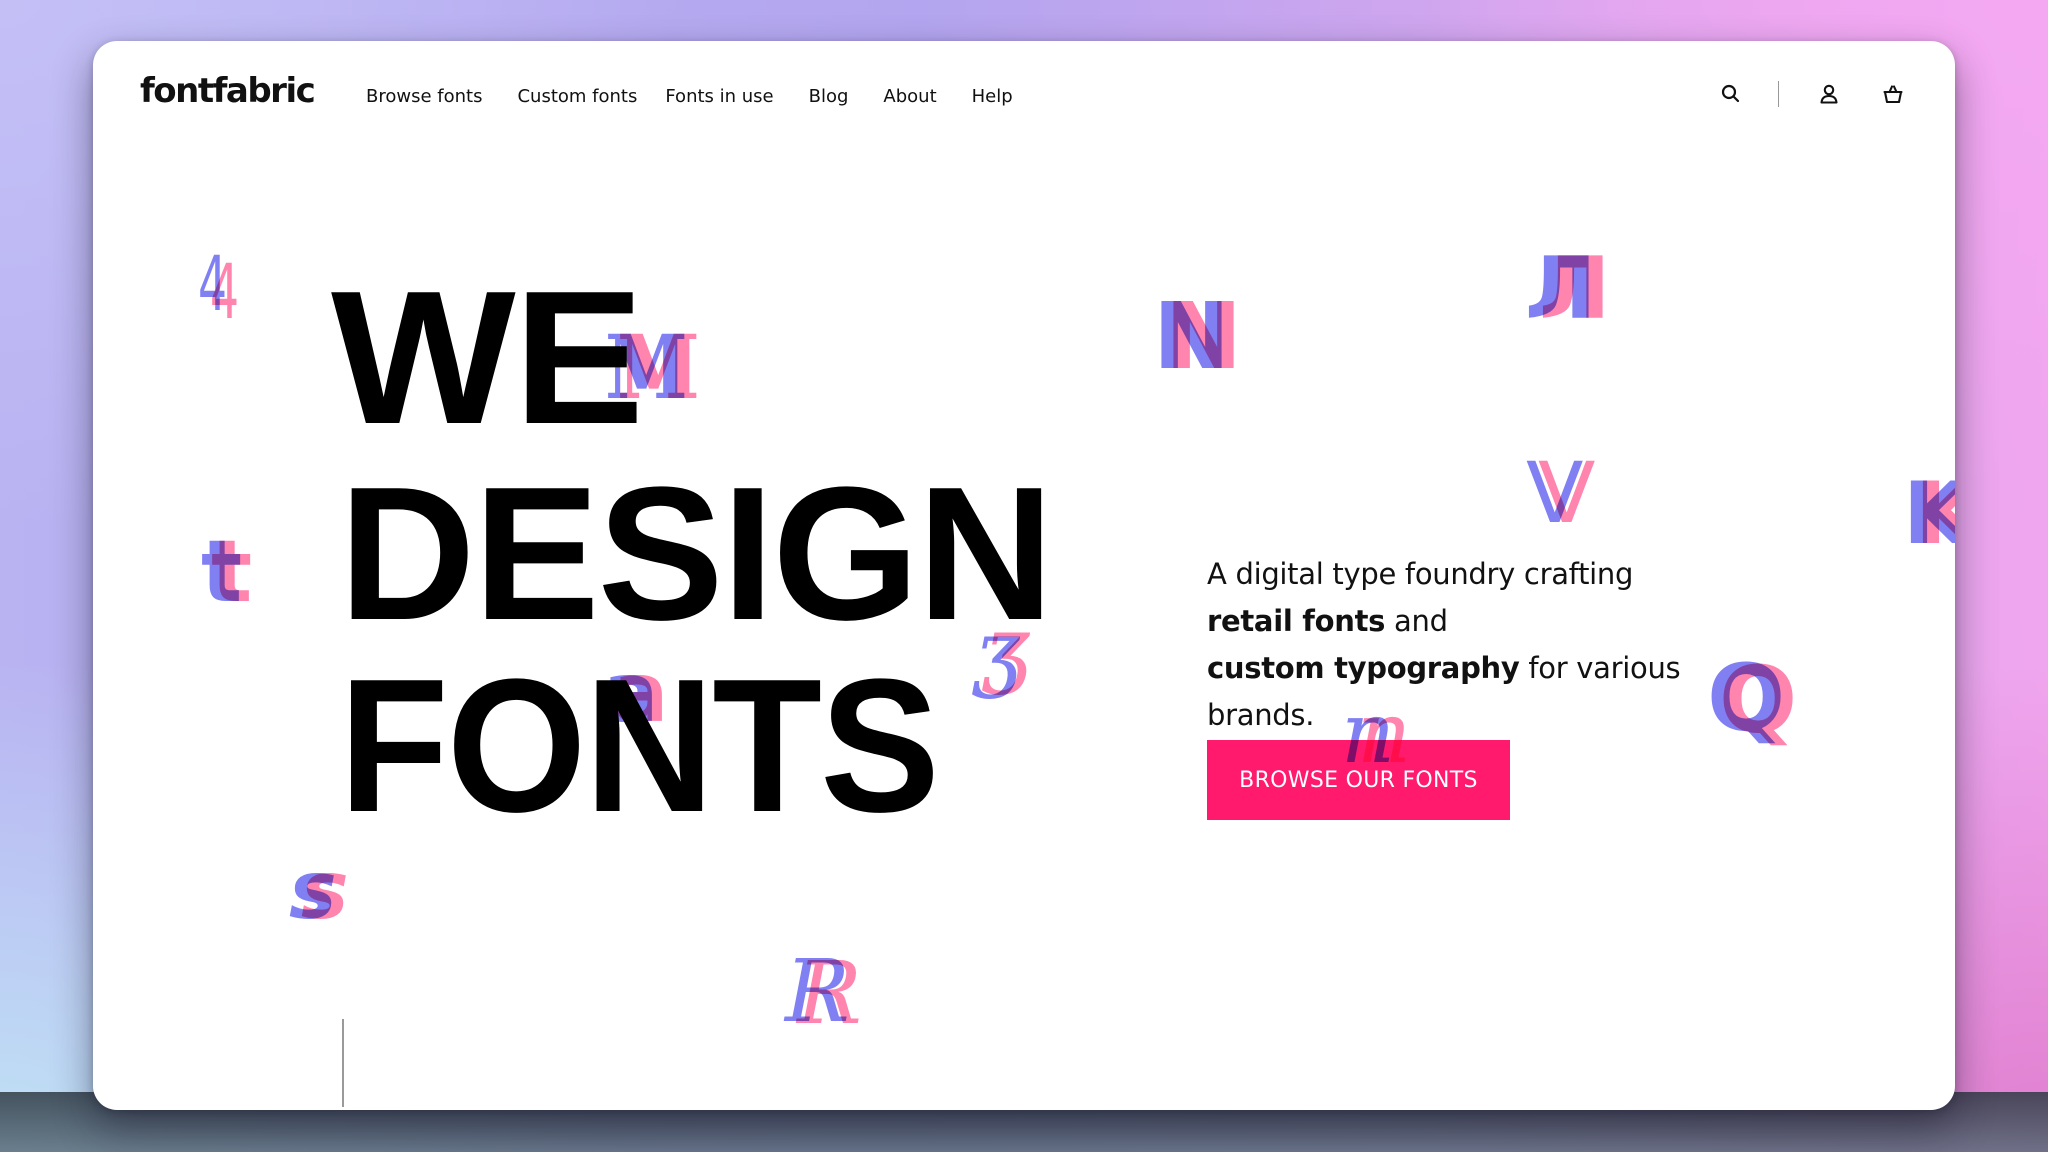 This screenshot has height=1152, width=2048. I want to click on nav-help: Help, so click(992, 96).